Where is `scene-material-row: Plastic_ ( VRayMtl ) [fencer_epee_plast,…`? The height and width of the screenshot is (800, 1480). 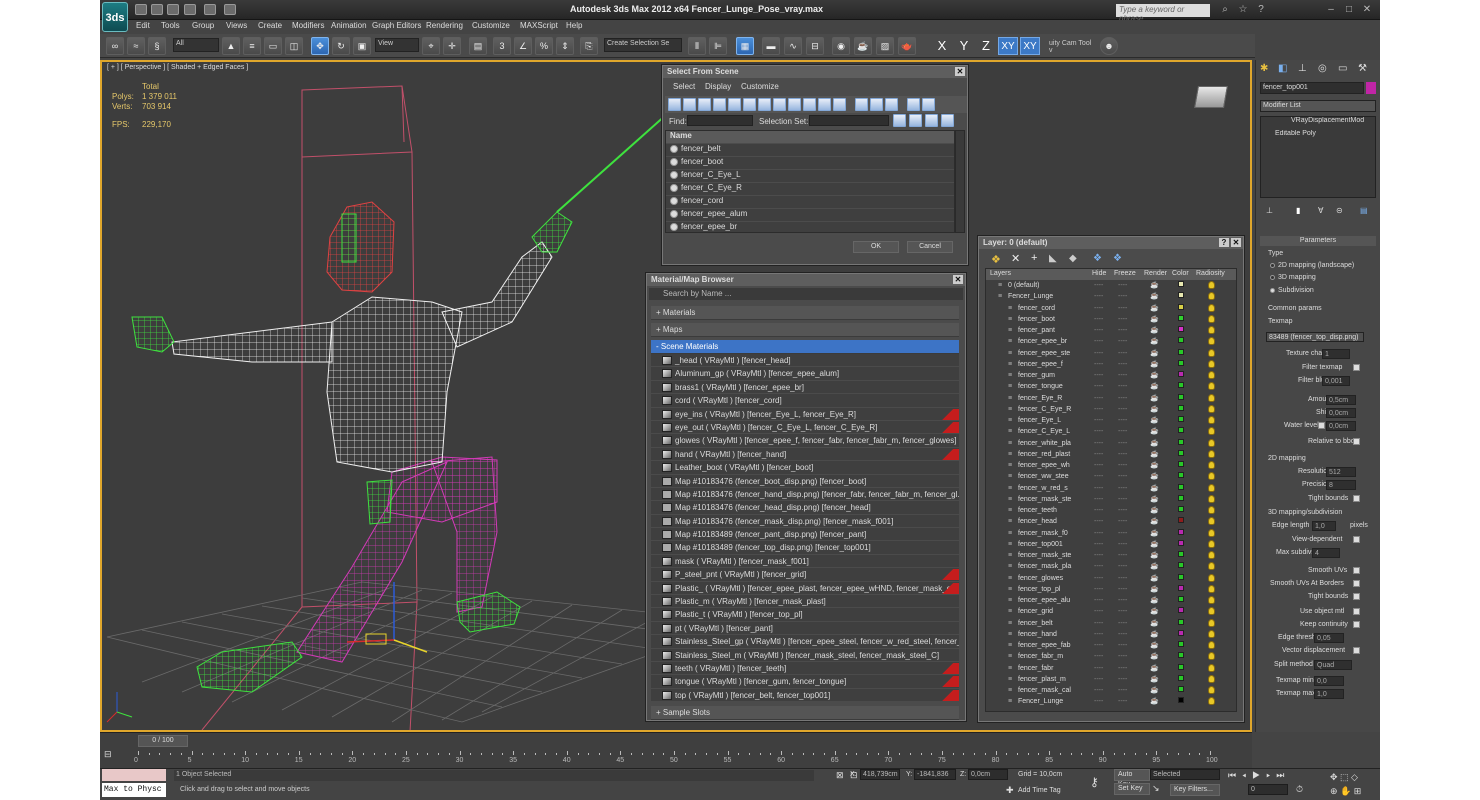
scene-material-row: Plastic_ ( VRayMtl ) [fencer_epee_plast,… is located at coordinates (805, 588).